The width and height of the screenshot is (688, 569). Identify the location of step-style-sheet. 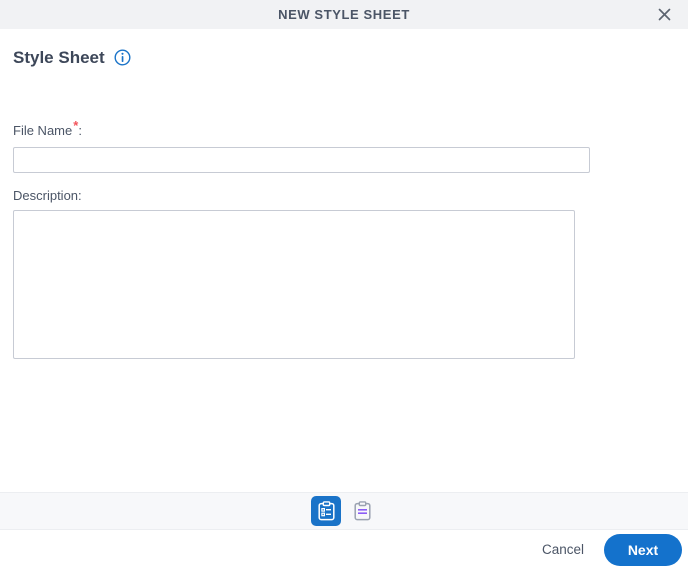
(326, 511).